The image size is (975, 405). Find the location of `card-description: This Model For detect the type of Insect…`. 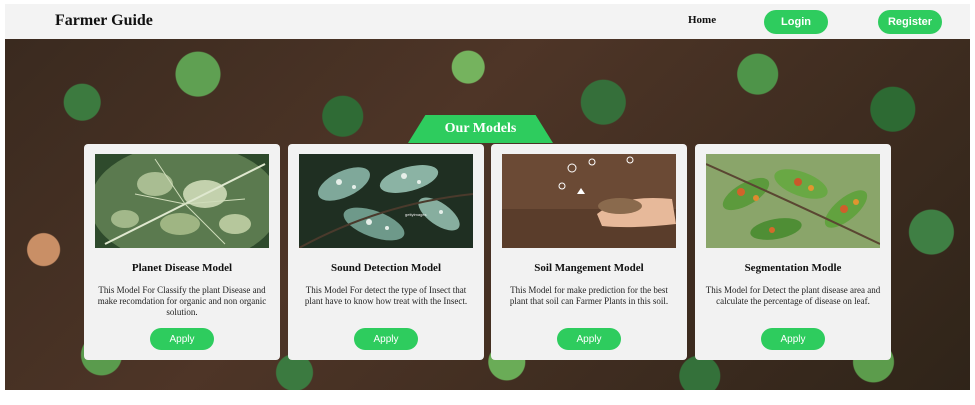

card-description: This Model For detect the type of Insect… is located at coordinates (386, 295).